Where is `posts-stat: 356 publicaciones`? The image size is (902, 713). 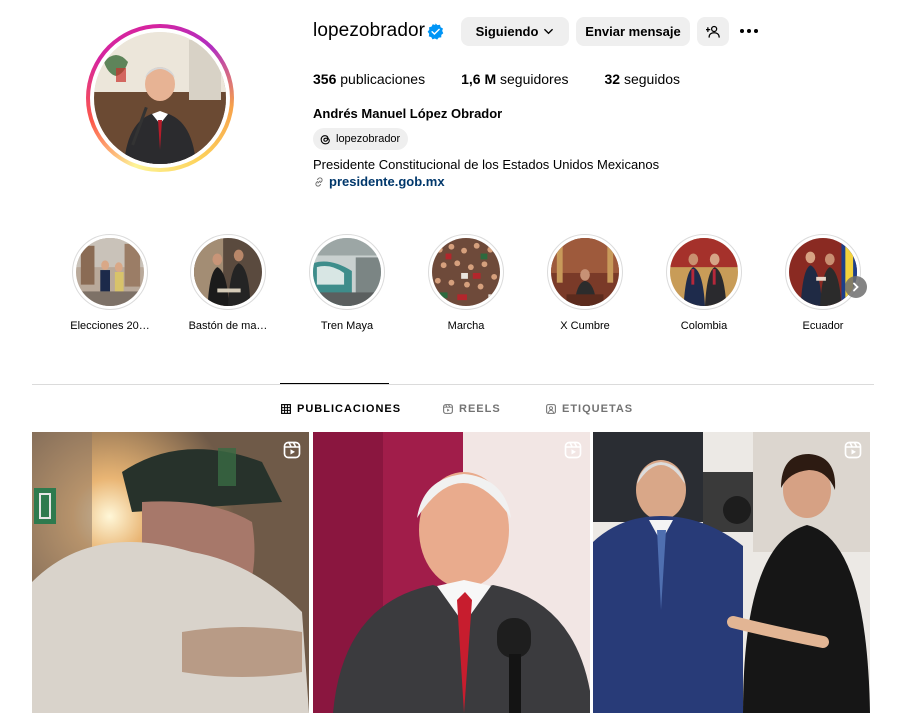
posts-stat: 356 publicaciones is located at coordinates (369, 79).